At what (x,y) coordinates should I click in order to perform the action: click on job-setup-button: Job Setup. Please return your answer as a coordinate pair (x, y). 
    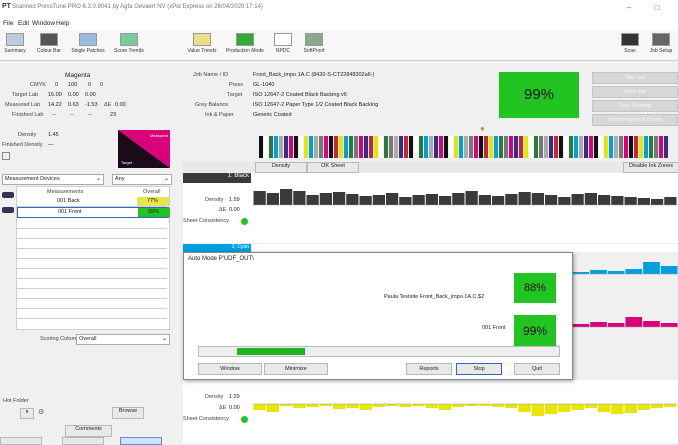
    Looking at the image, I should click on (661, 45).